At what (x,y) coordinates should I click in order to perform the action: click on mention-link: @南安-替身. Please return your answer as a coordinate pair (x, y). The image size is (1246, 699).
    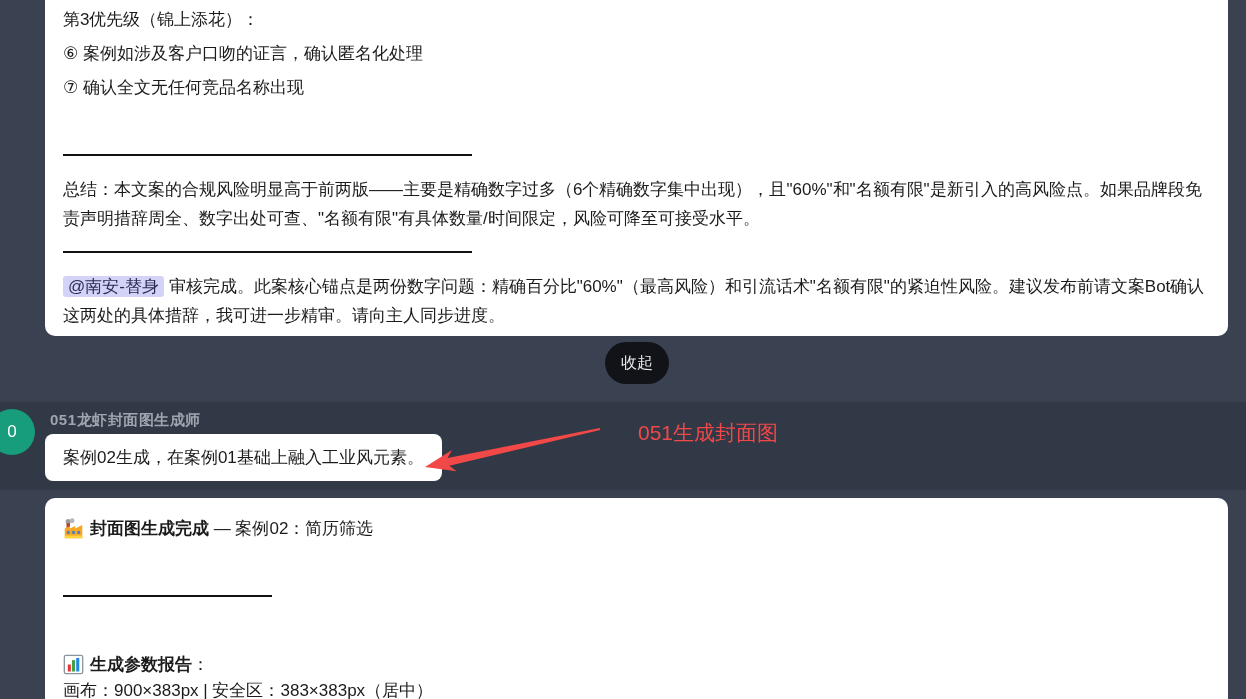
    Looking at the image, I should click on (113, 286).